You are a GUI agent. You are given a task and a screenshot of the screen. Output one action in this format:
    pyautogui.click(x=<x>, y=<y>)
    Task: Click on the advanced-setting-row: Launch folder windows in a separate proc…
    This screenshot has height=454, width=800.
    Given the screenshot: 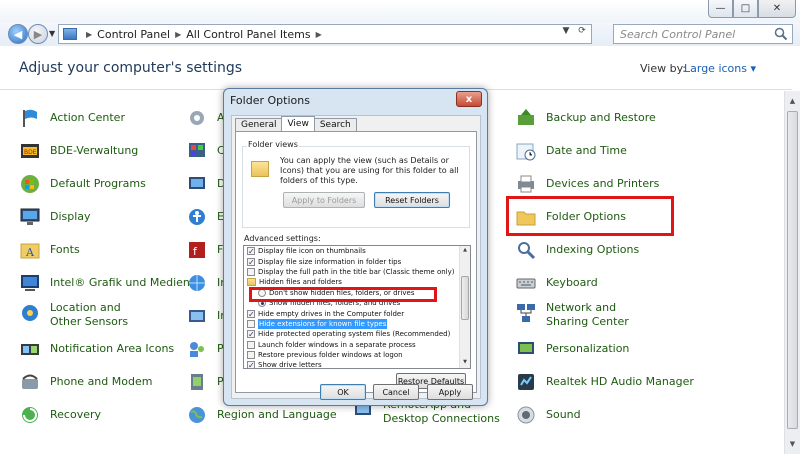 What is the action you would take?
    pyautogui.click(x=352, y=345)
    